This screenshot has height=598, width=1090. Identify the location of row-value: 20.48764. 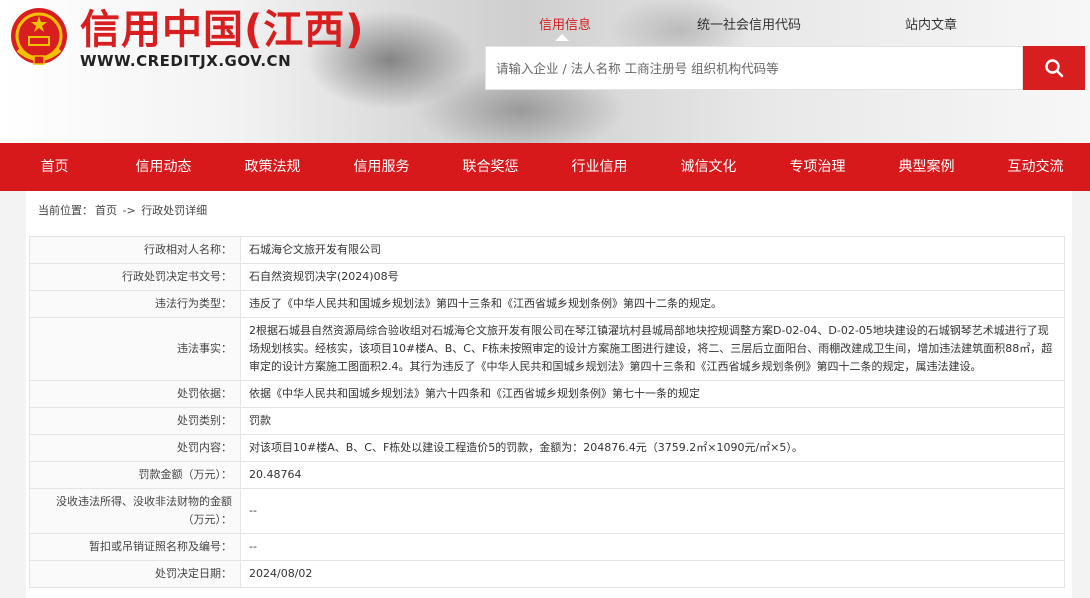
(652, 475).